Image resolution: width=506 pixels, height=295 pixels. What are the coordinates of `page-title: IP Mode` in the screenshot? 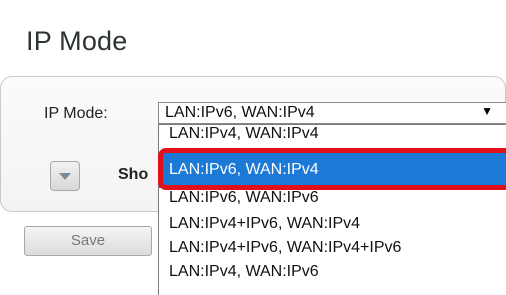 It's located at (77, 41).